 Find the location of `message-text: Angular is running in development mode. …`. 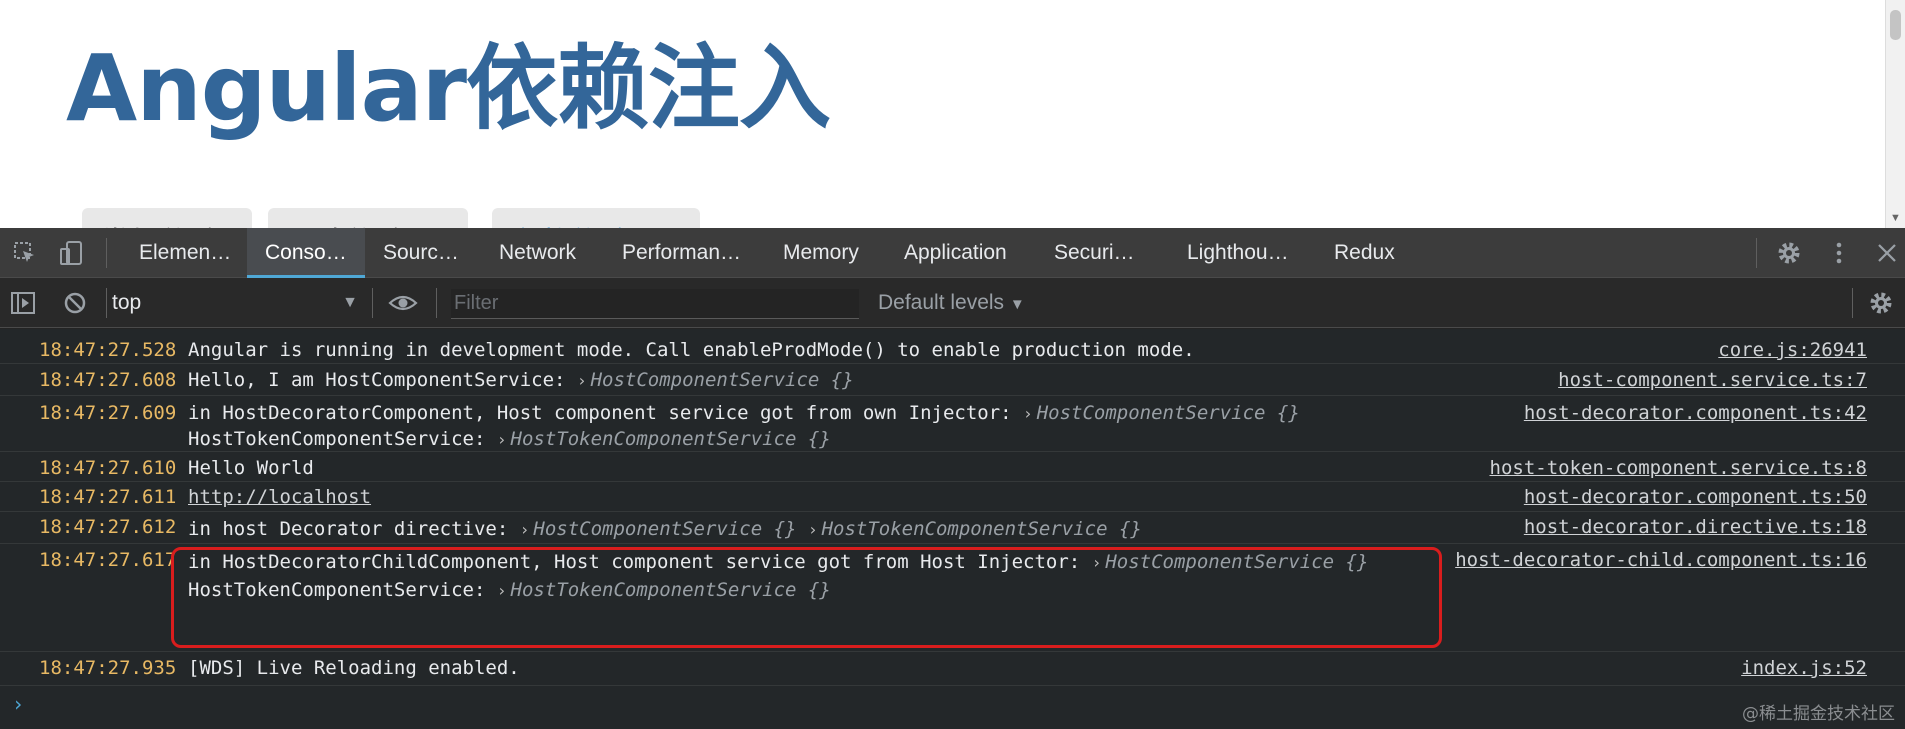

message-text: Angular is running in development mode. … is located at coordinates (691, 350).